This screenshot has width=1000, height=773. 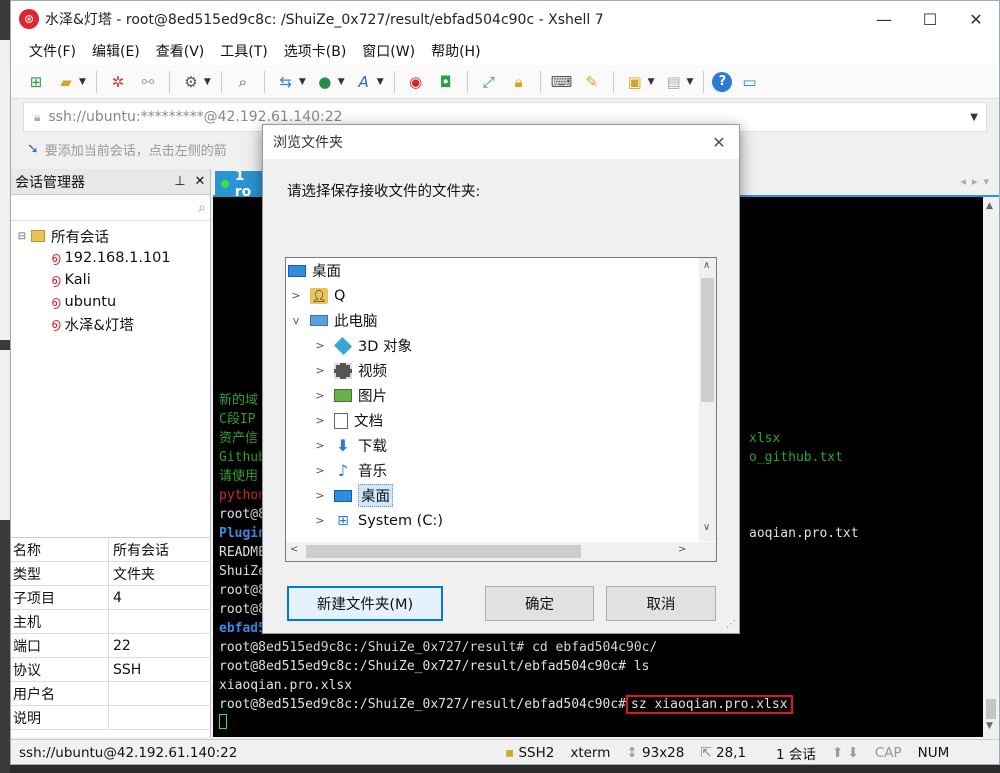 What do you see at coordinates (110, 280) in the screenshot?
I see `tree-item-session: ൭ Kali` at bounding box center [110, 280].